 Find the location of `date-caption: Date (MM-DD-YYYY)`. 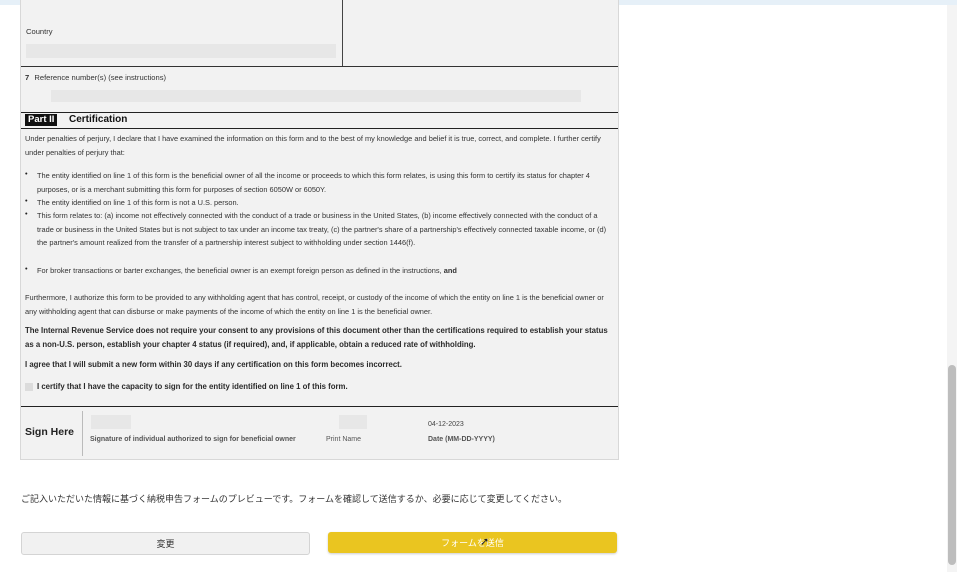

date-caption: Date (MM-DD-YYYY) is located at coordinates (461, 439).